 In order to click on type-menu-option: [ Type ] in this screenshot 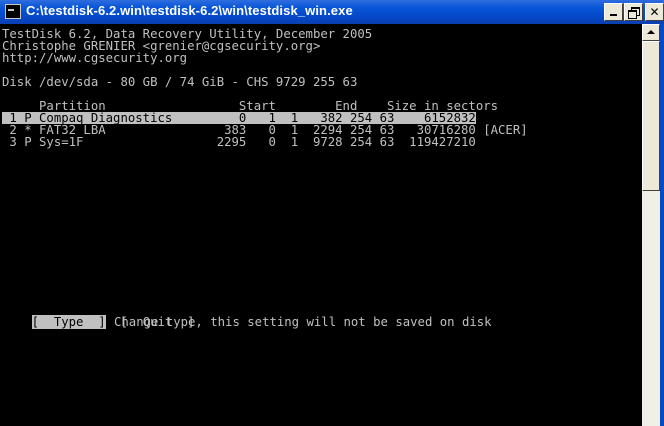, I will do `click(68, 322)`.